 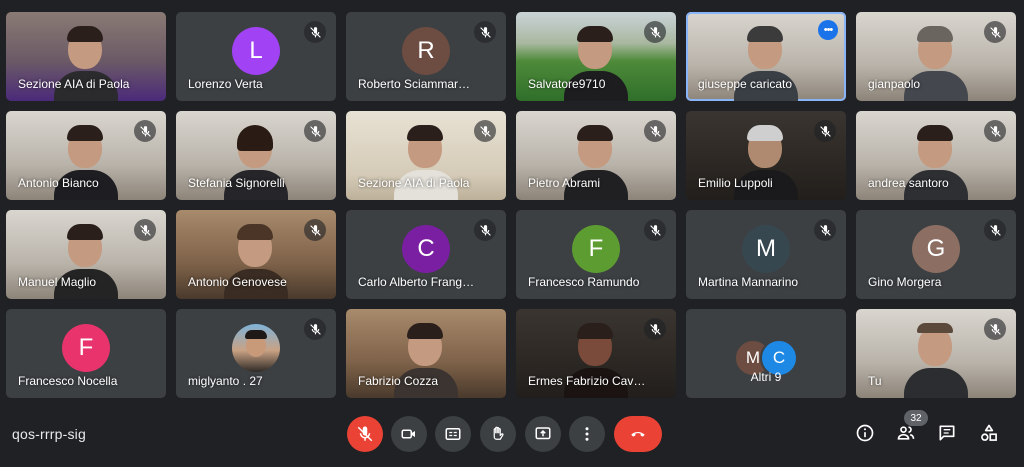 I want to click on people-icon, so click(x=906, y=433).